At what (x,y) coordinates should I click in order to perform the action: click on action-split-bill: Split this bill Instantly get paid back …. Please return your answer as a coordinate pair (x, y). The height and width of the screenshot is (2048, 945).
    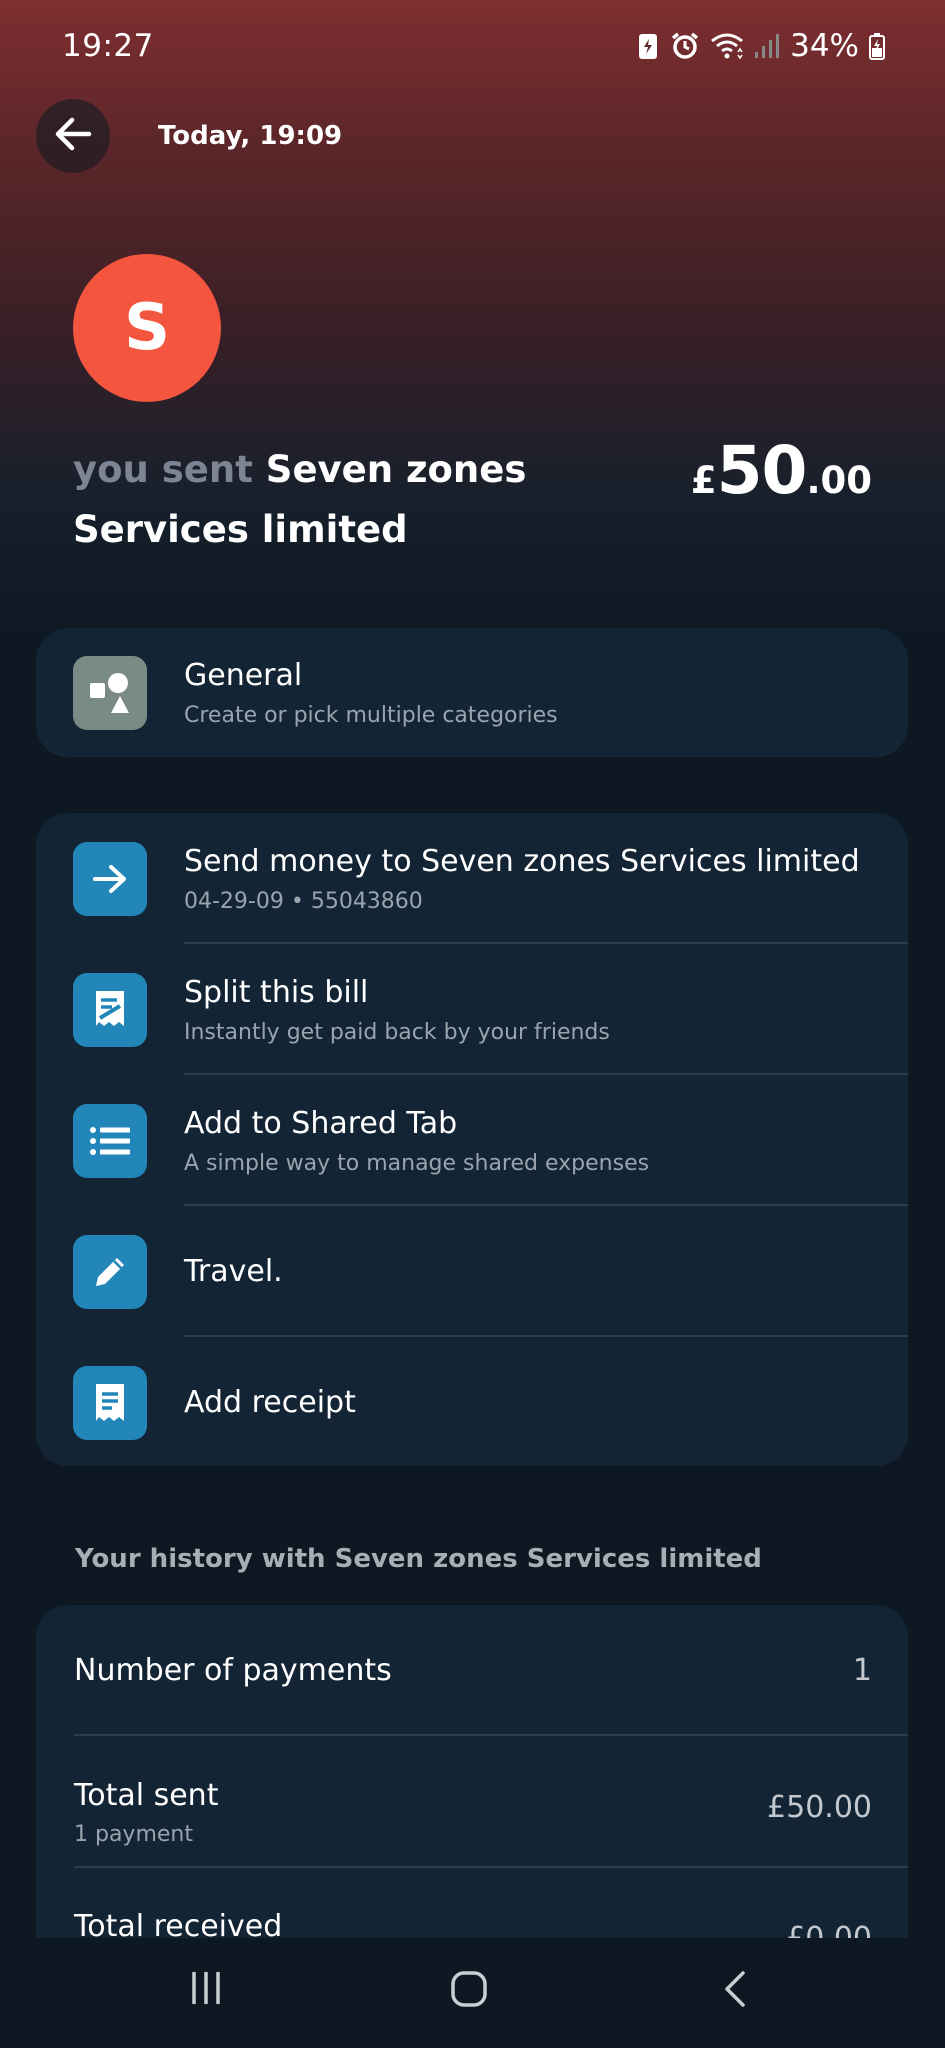
    Looking at the image, I should click on (472, 1009).